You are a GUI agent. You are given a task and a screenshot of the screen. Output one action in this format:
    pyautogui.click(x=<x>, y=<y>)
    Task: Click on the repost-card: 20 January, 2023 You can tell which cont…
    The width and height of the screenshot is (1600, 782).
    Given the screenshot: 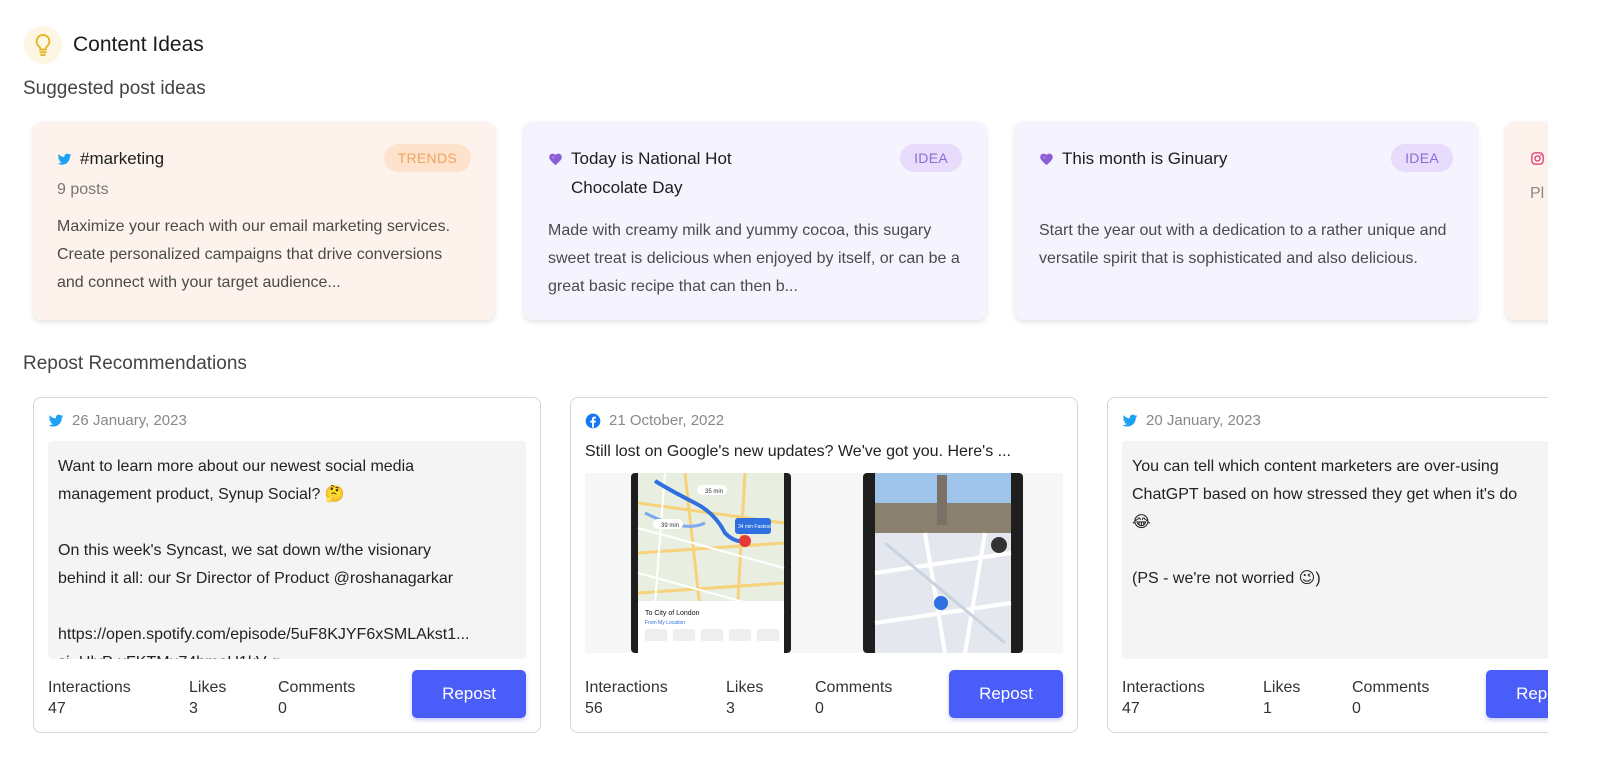 What is the action you would take?
    pyautogui.click(x=1327, y=565)
    